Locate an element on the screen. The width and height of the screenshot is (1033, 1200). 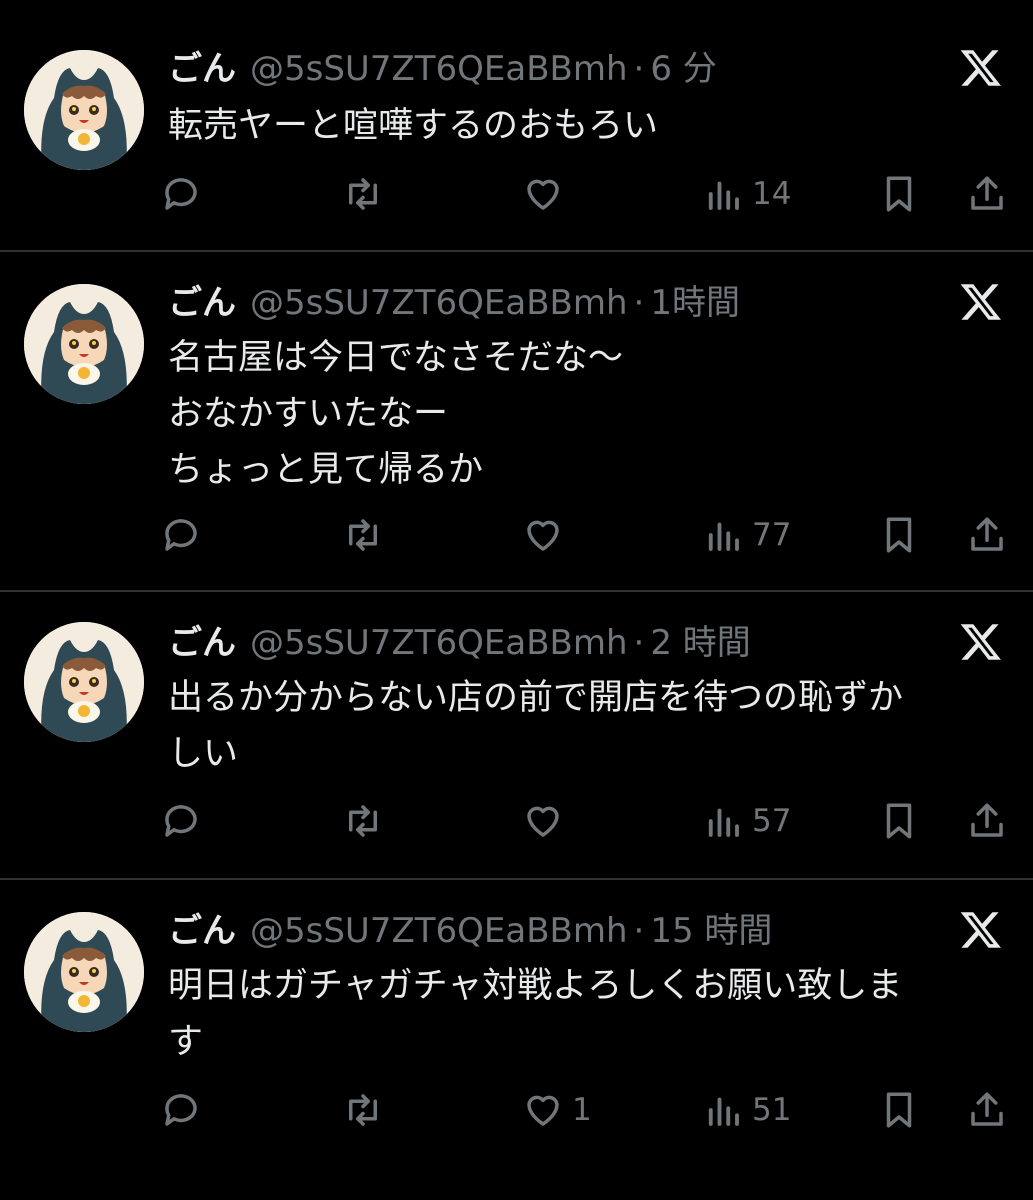
tweet-header: ごん @5sSU7ZT6QEaBBmh · 15 時間 is located at coordinates (470, 931).